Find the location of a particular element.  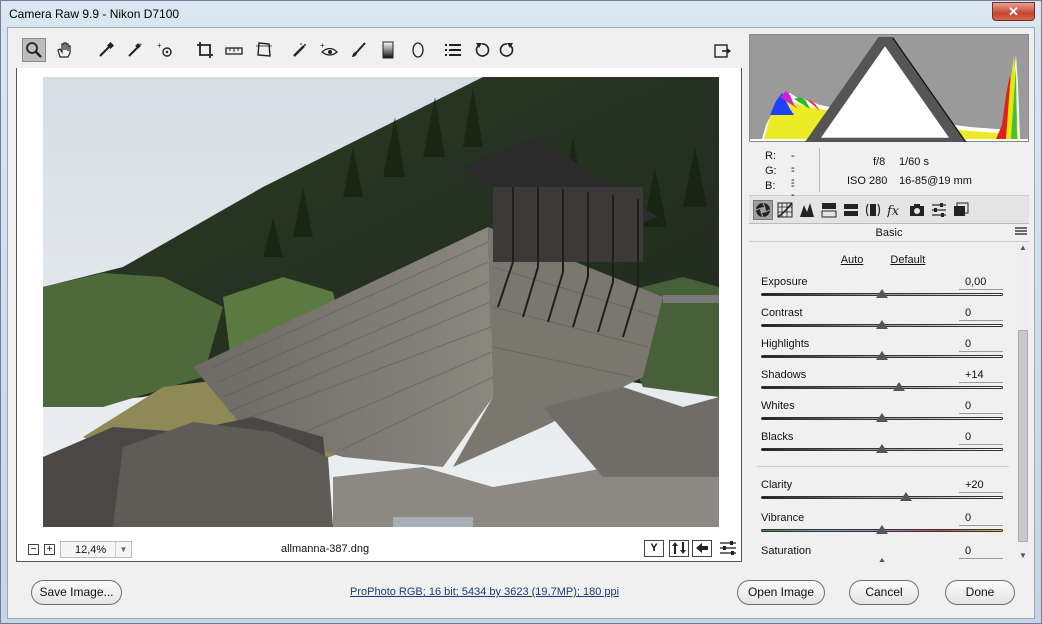

before-after-button: Y is located at coordinates (654, 548).